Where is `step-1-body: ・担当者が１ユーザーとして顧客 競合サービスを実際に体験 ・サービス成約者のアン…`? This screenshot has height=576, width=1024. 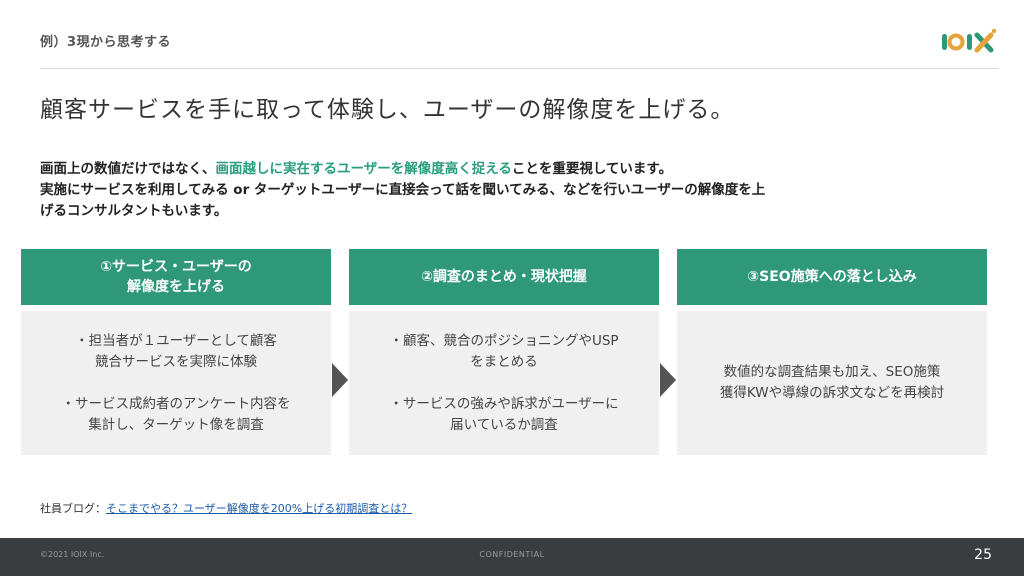 step-1-body: ・担当者が１ユーザーとして顧客 競合サービスを実際に体験 ・サービス成約者のアン… is located at coordinates (176, 383).